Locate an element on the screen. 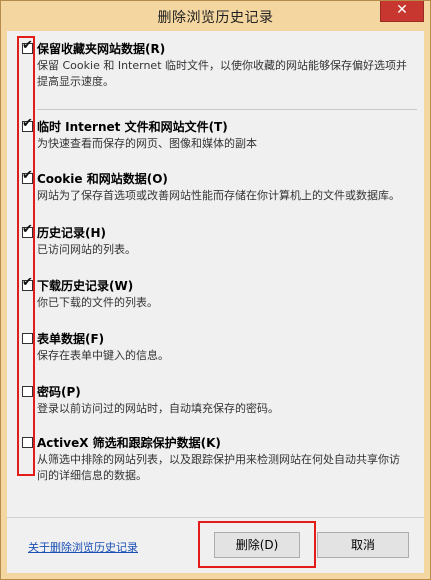 The width and height of the screenshot is (431, 580). option-description: 登录以前访问过的网站时，自动填充保存的密码。 is located at coordinates (158, 408).